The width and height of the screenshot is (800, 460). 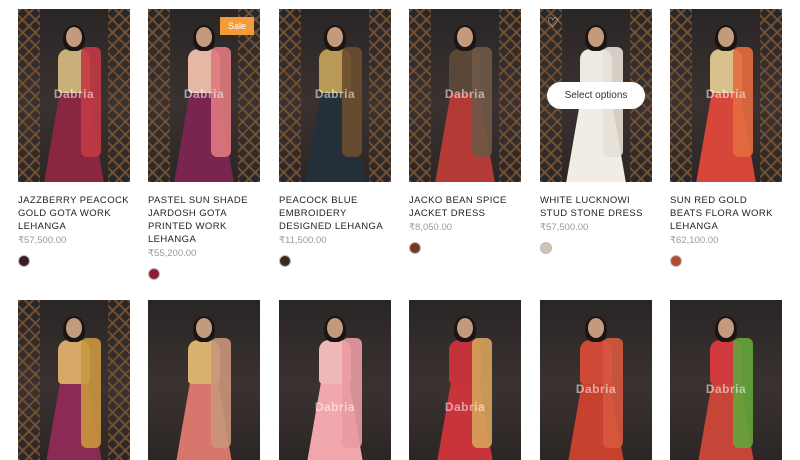 What do you see at coordinates (303, 240) in the screenshot?
I see `product-price: ₹11,500.00` at bounding box center [303, 240].